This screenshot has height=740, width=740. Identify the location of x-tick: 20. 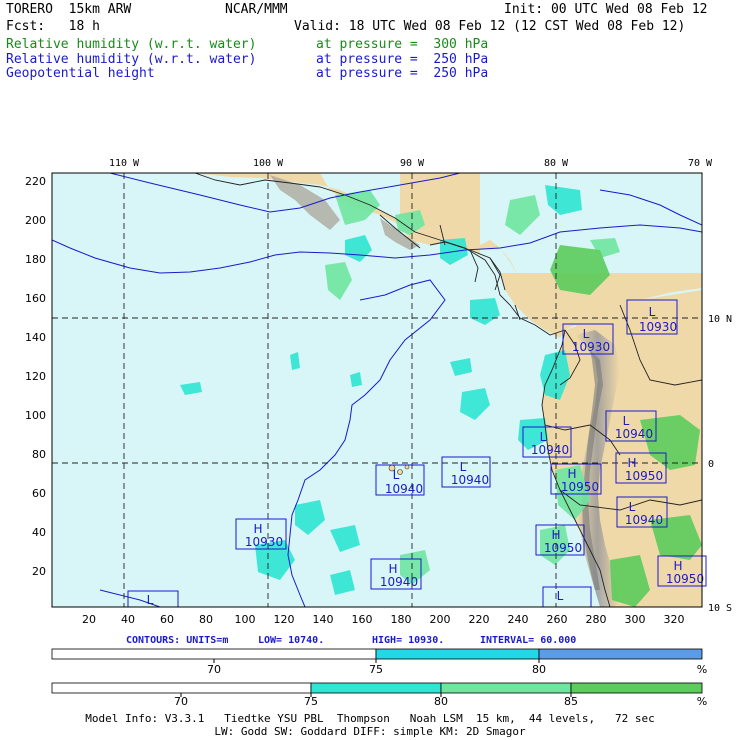
(89, 619).